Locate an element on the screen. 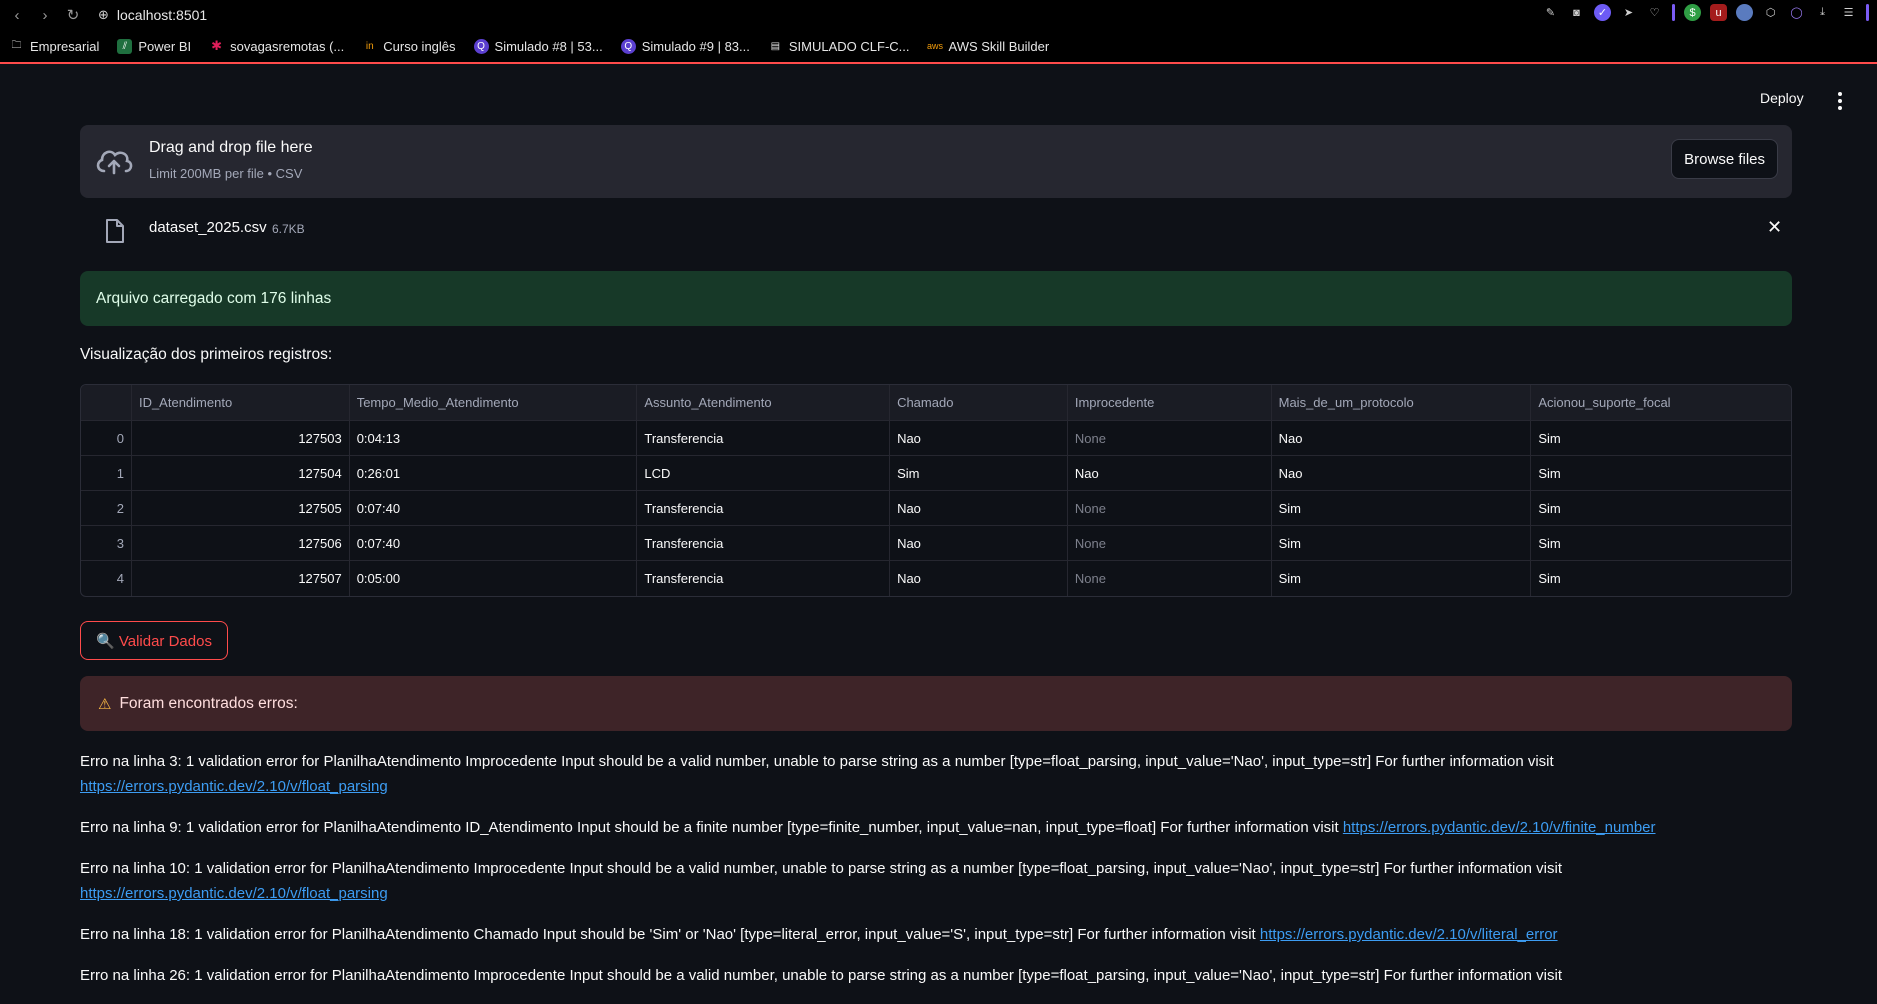 The height and width of the screenshot is (1004, 1877). table-cell: 127506 is located at coordinates (241, 543).